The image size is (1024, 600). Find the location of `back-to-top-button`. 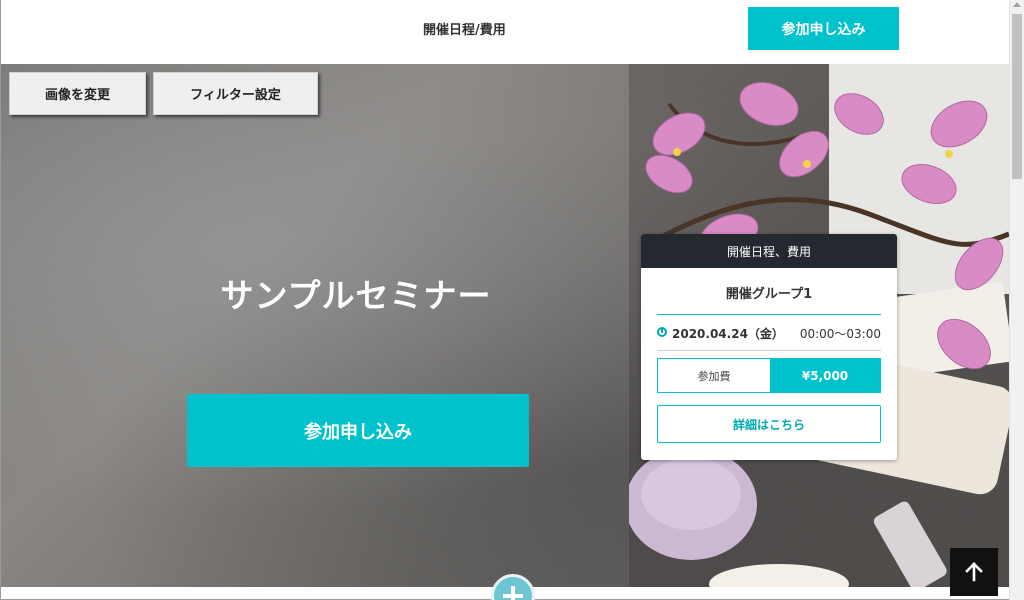

back-to-top-button is located at coordinates (974, 572).